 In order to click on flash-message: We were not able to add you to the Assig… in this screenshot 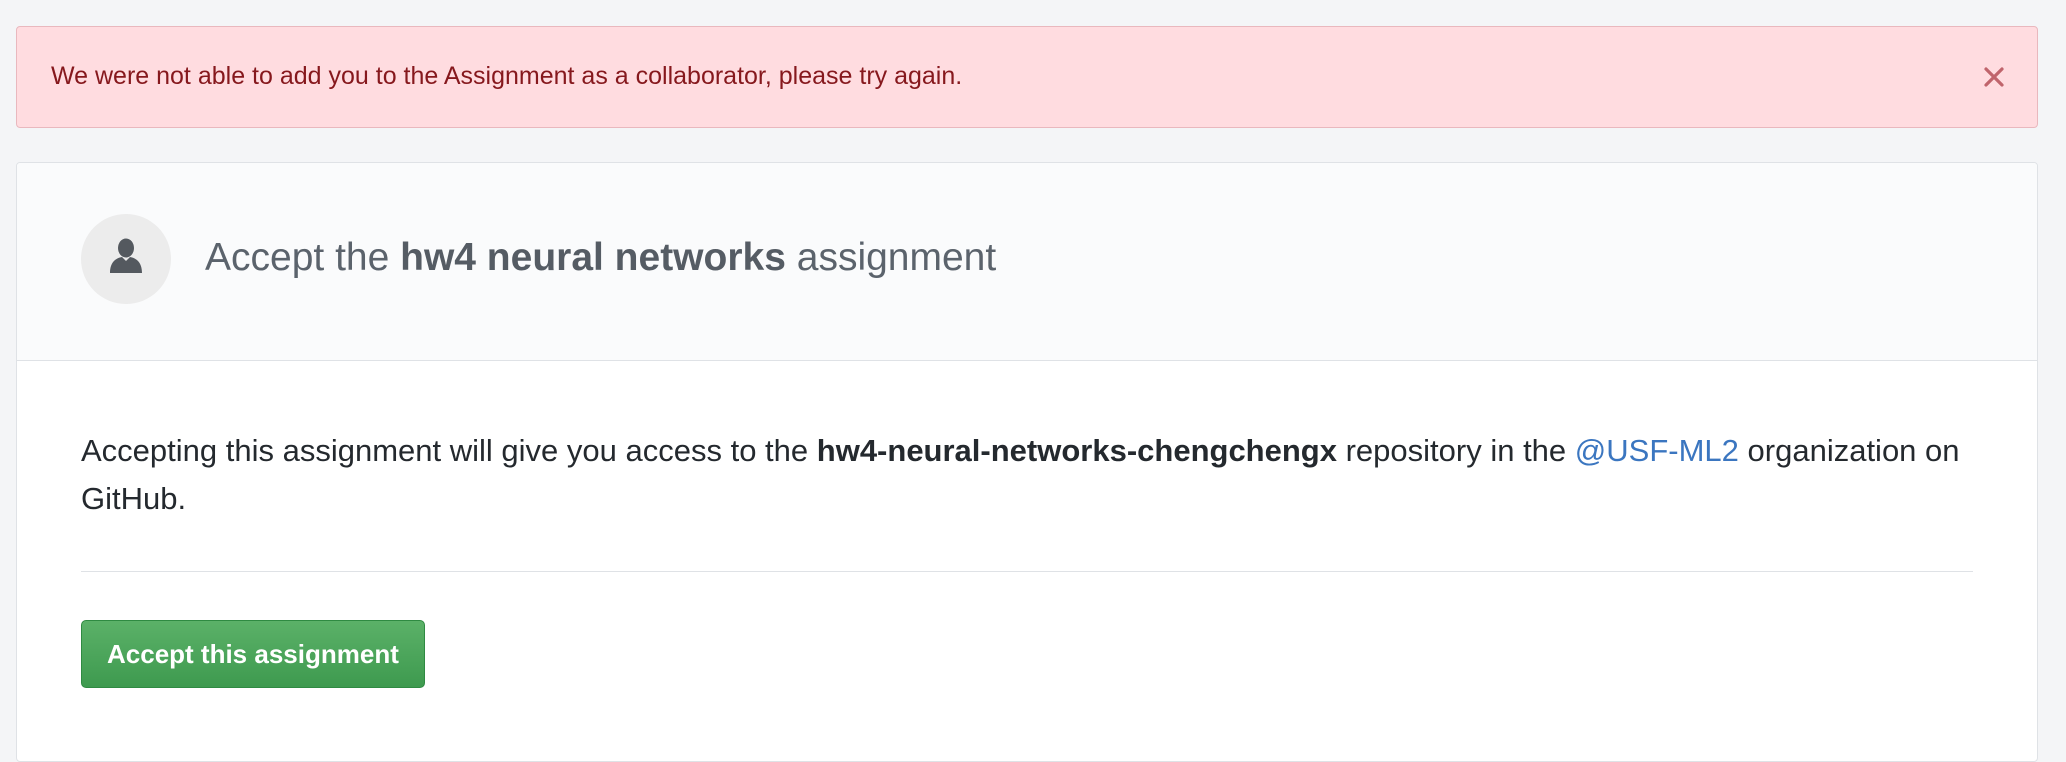, I will do `click(507, 75)`.